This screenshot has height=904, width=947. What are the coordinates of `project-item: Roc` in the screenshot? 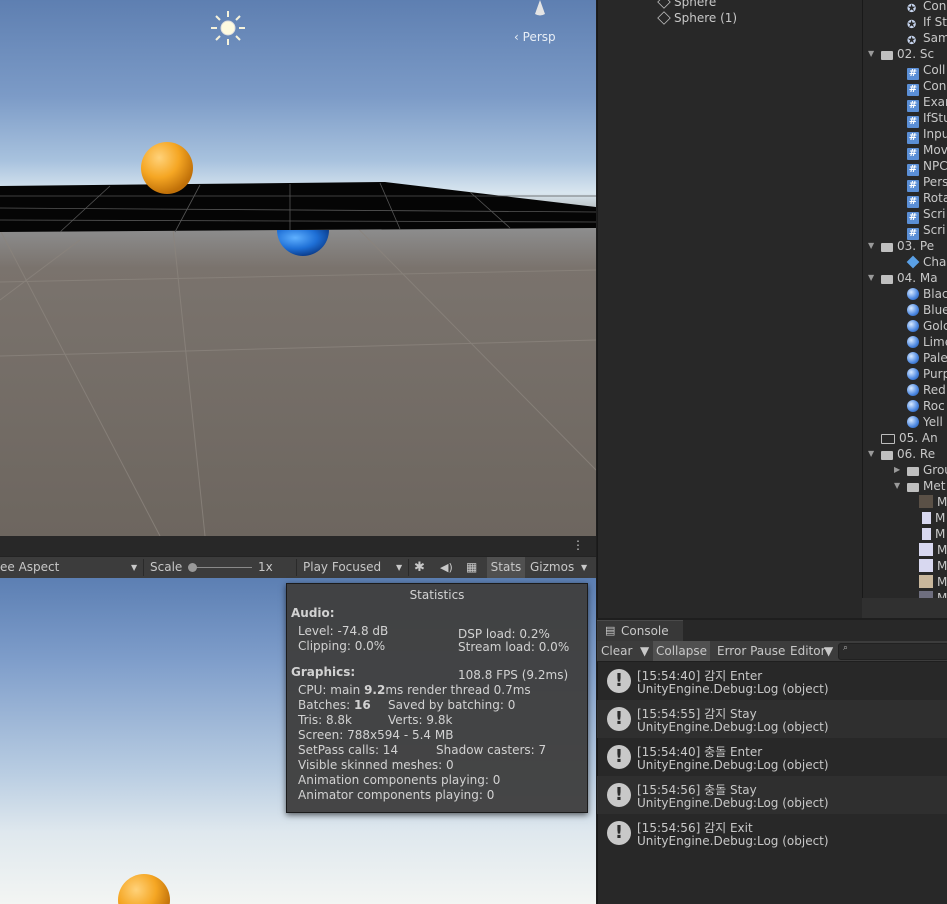 It's located at (926, 406).